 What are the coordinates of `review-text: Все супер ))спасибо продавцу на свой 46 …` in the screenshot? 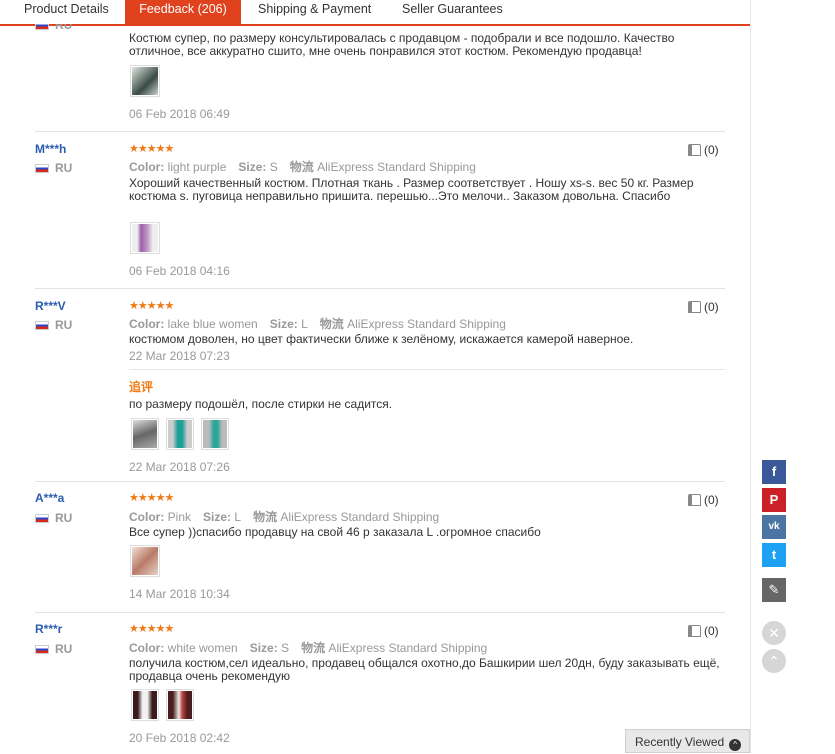 It's located at (335, 532).